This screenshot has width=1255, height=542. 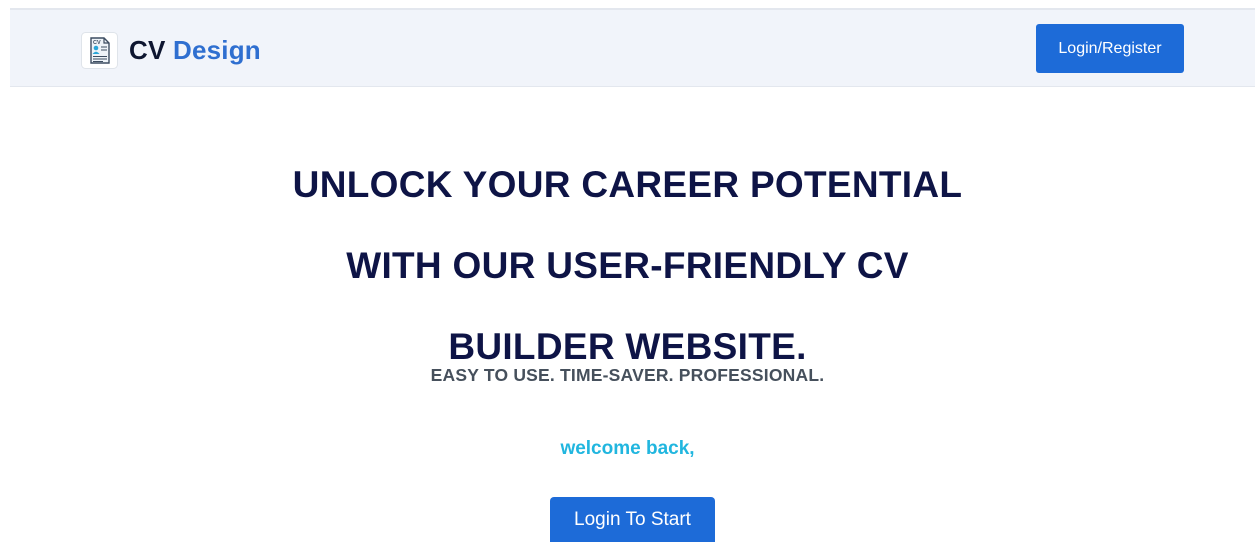 I want to click on login-to-start-button: Login To Start, so click(x=632, y=519).